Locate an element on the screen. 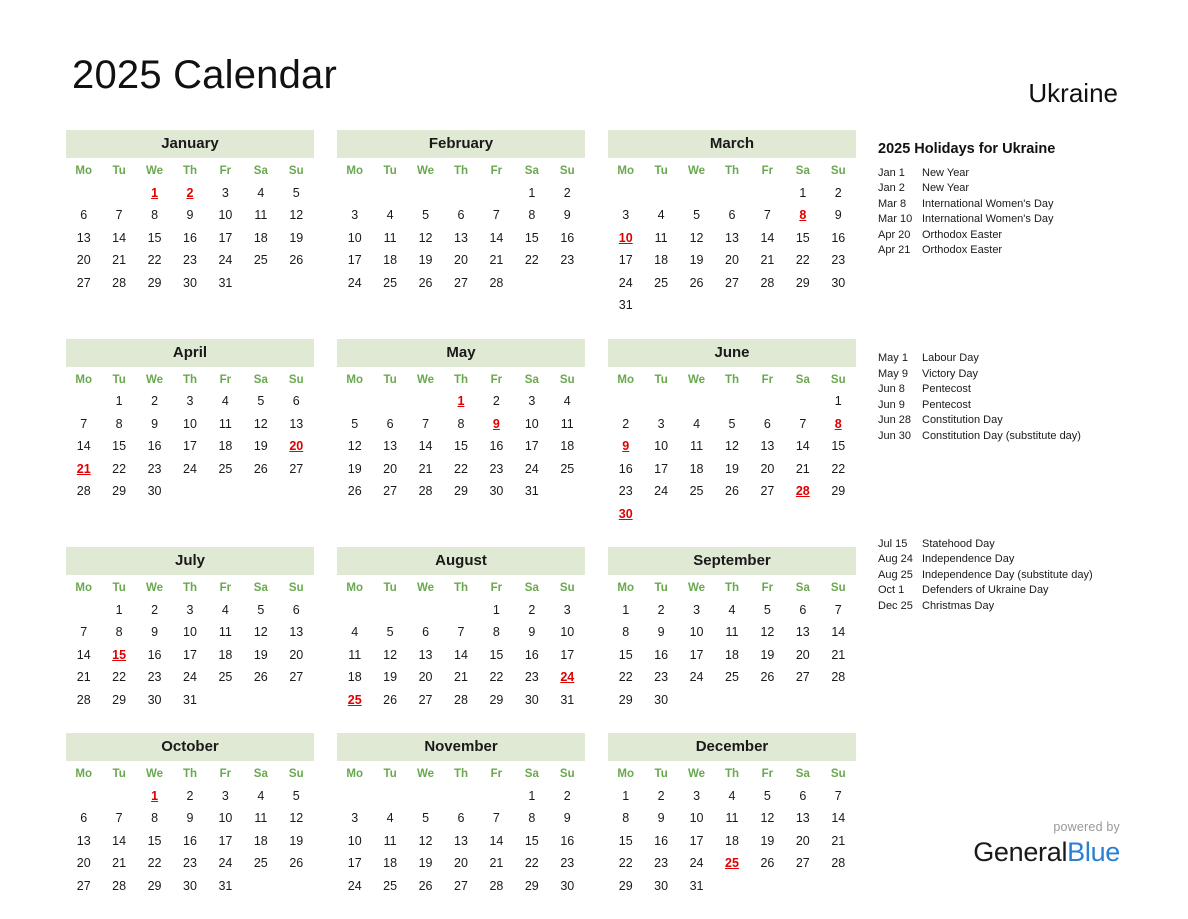 The width and height of the screenshot is (1188, 919). day-cell-holiday: 15 is located at coordinates (118, 655).